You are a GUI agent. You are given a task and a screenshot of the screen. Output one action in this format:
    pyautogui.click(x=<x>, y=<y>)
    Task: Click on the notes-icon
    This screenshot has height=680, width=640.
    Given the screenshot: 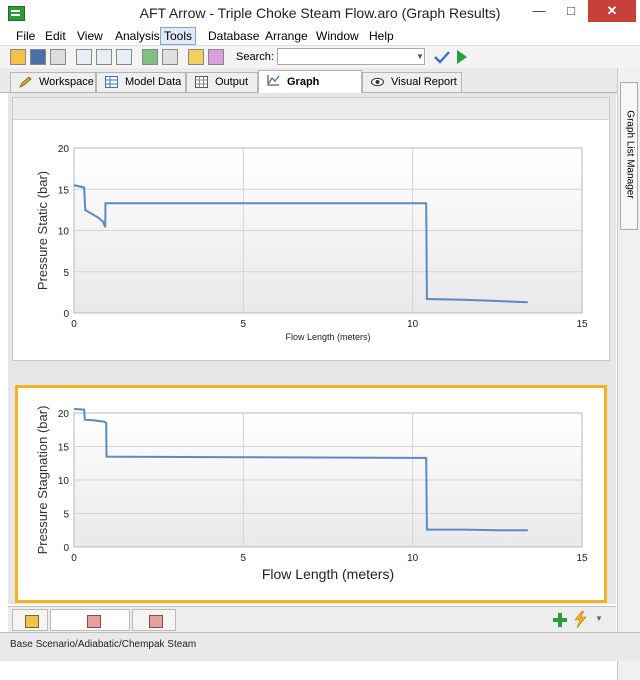 What is the action you would take?
    pyautogui.click(x=196, y=57)
    